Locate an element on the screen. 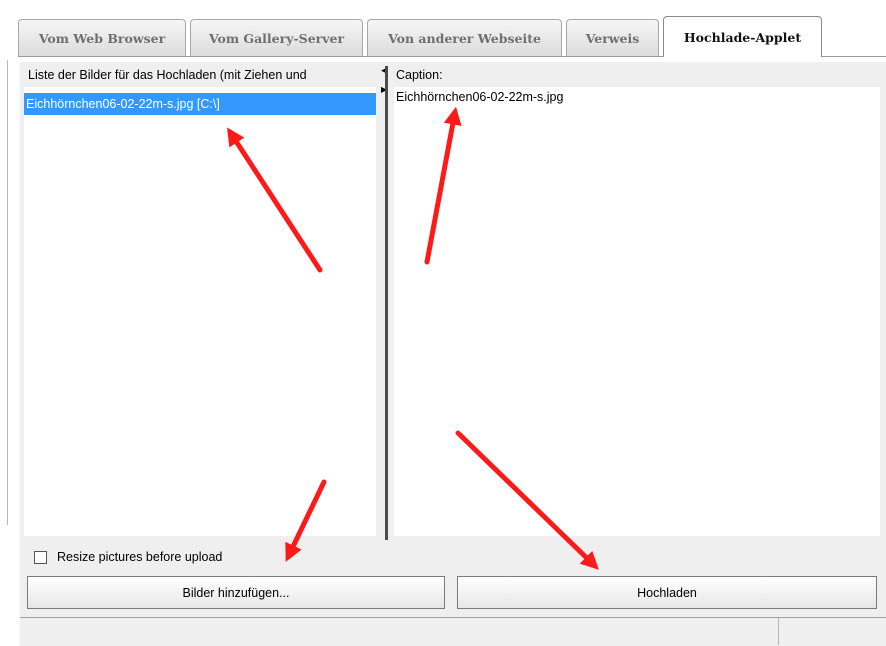 This screenshot has width=886, height=646. upload-button: Hochladen is located at coordinates (667, 592).